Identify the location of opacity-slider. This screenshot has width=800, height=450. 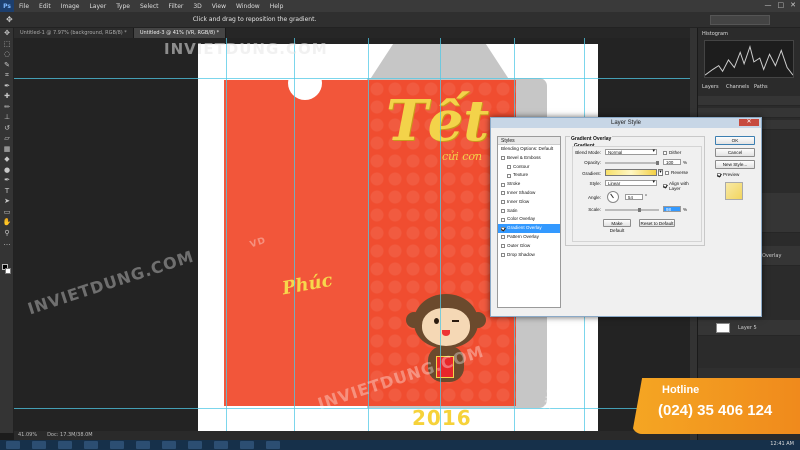
(632, 163).